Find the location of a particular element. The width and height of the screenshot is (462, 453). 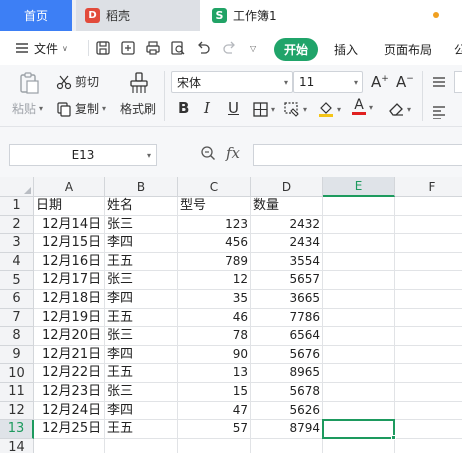

cell-e4 is located at coordinates (359, 262).